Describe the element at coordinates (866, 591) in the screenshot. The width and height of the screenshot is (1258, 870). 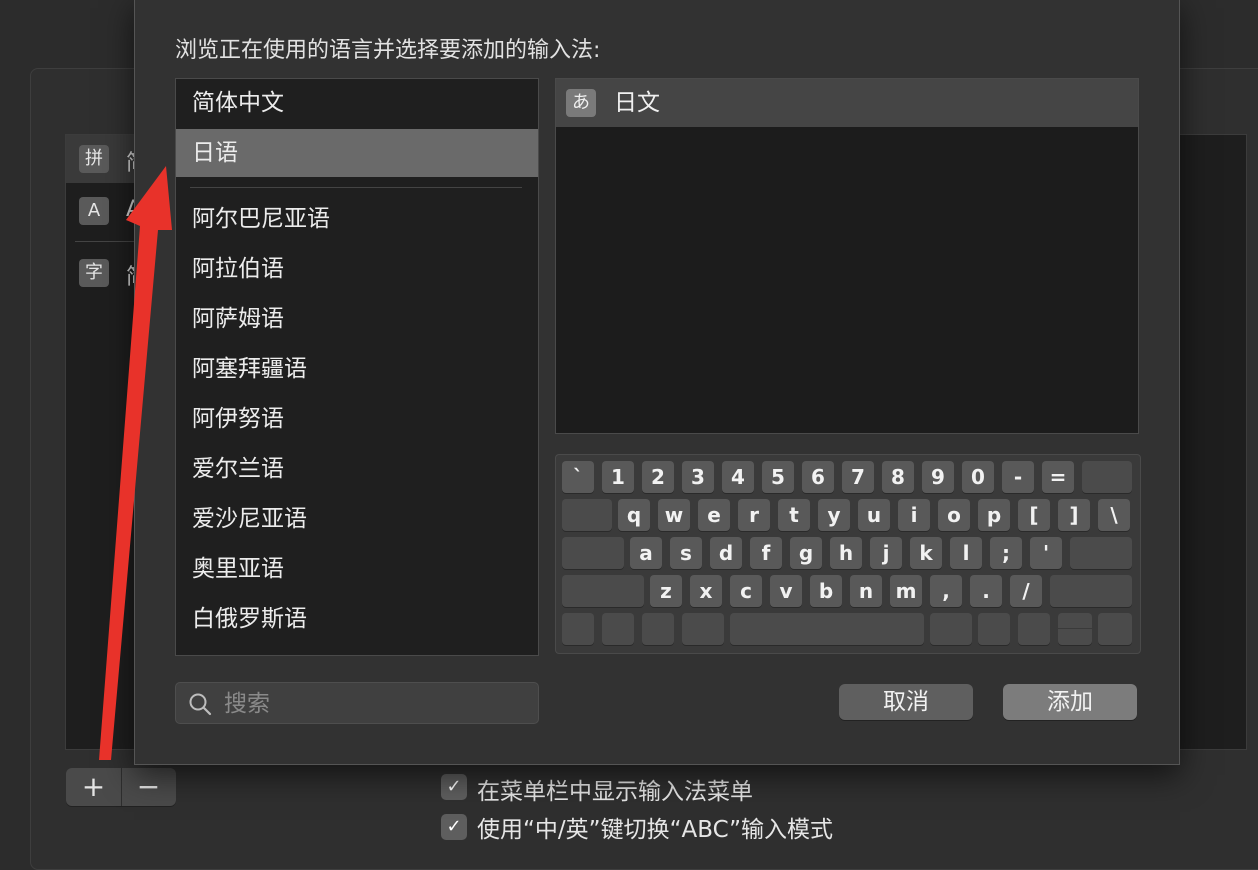
I see `key-n: n` at that location.